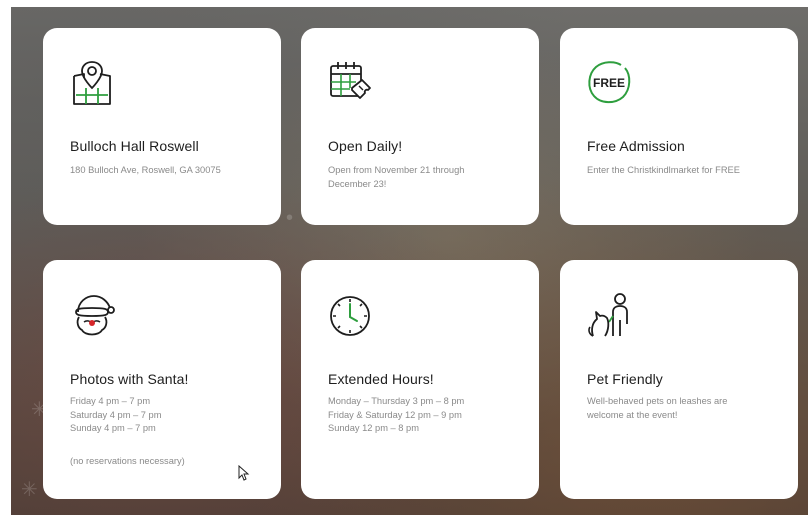  I want to click on description-line: December 23!, so click(357, 183).